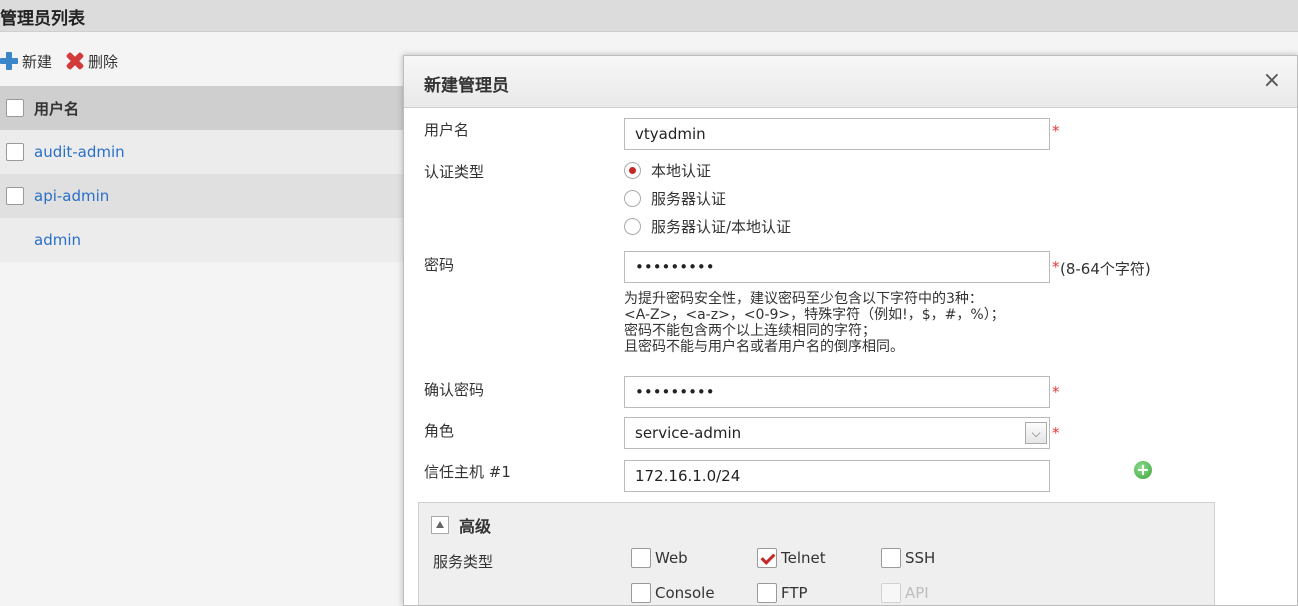 The image size is (1298, 606). Describe the element at coordinates (803, 558) in the screenshot. I see `service-label: Telnet` at that location.